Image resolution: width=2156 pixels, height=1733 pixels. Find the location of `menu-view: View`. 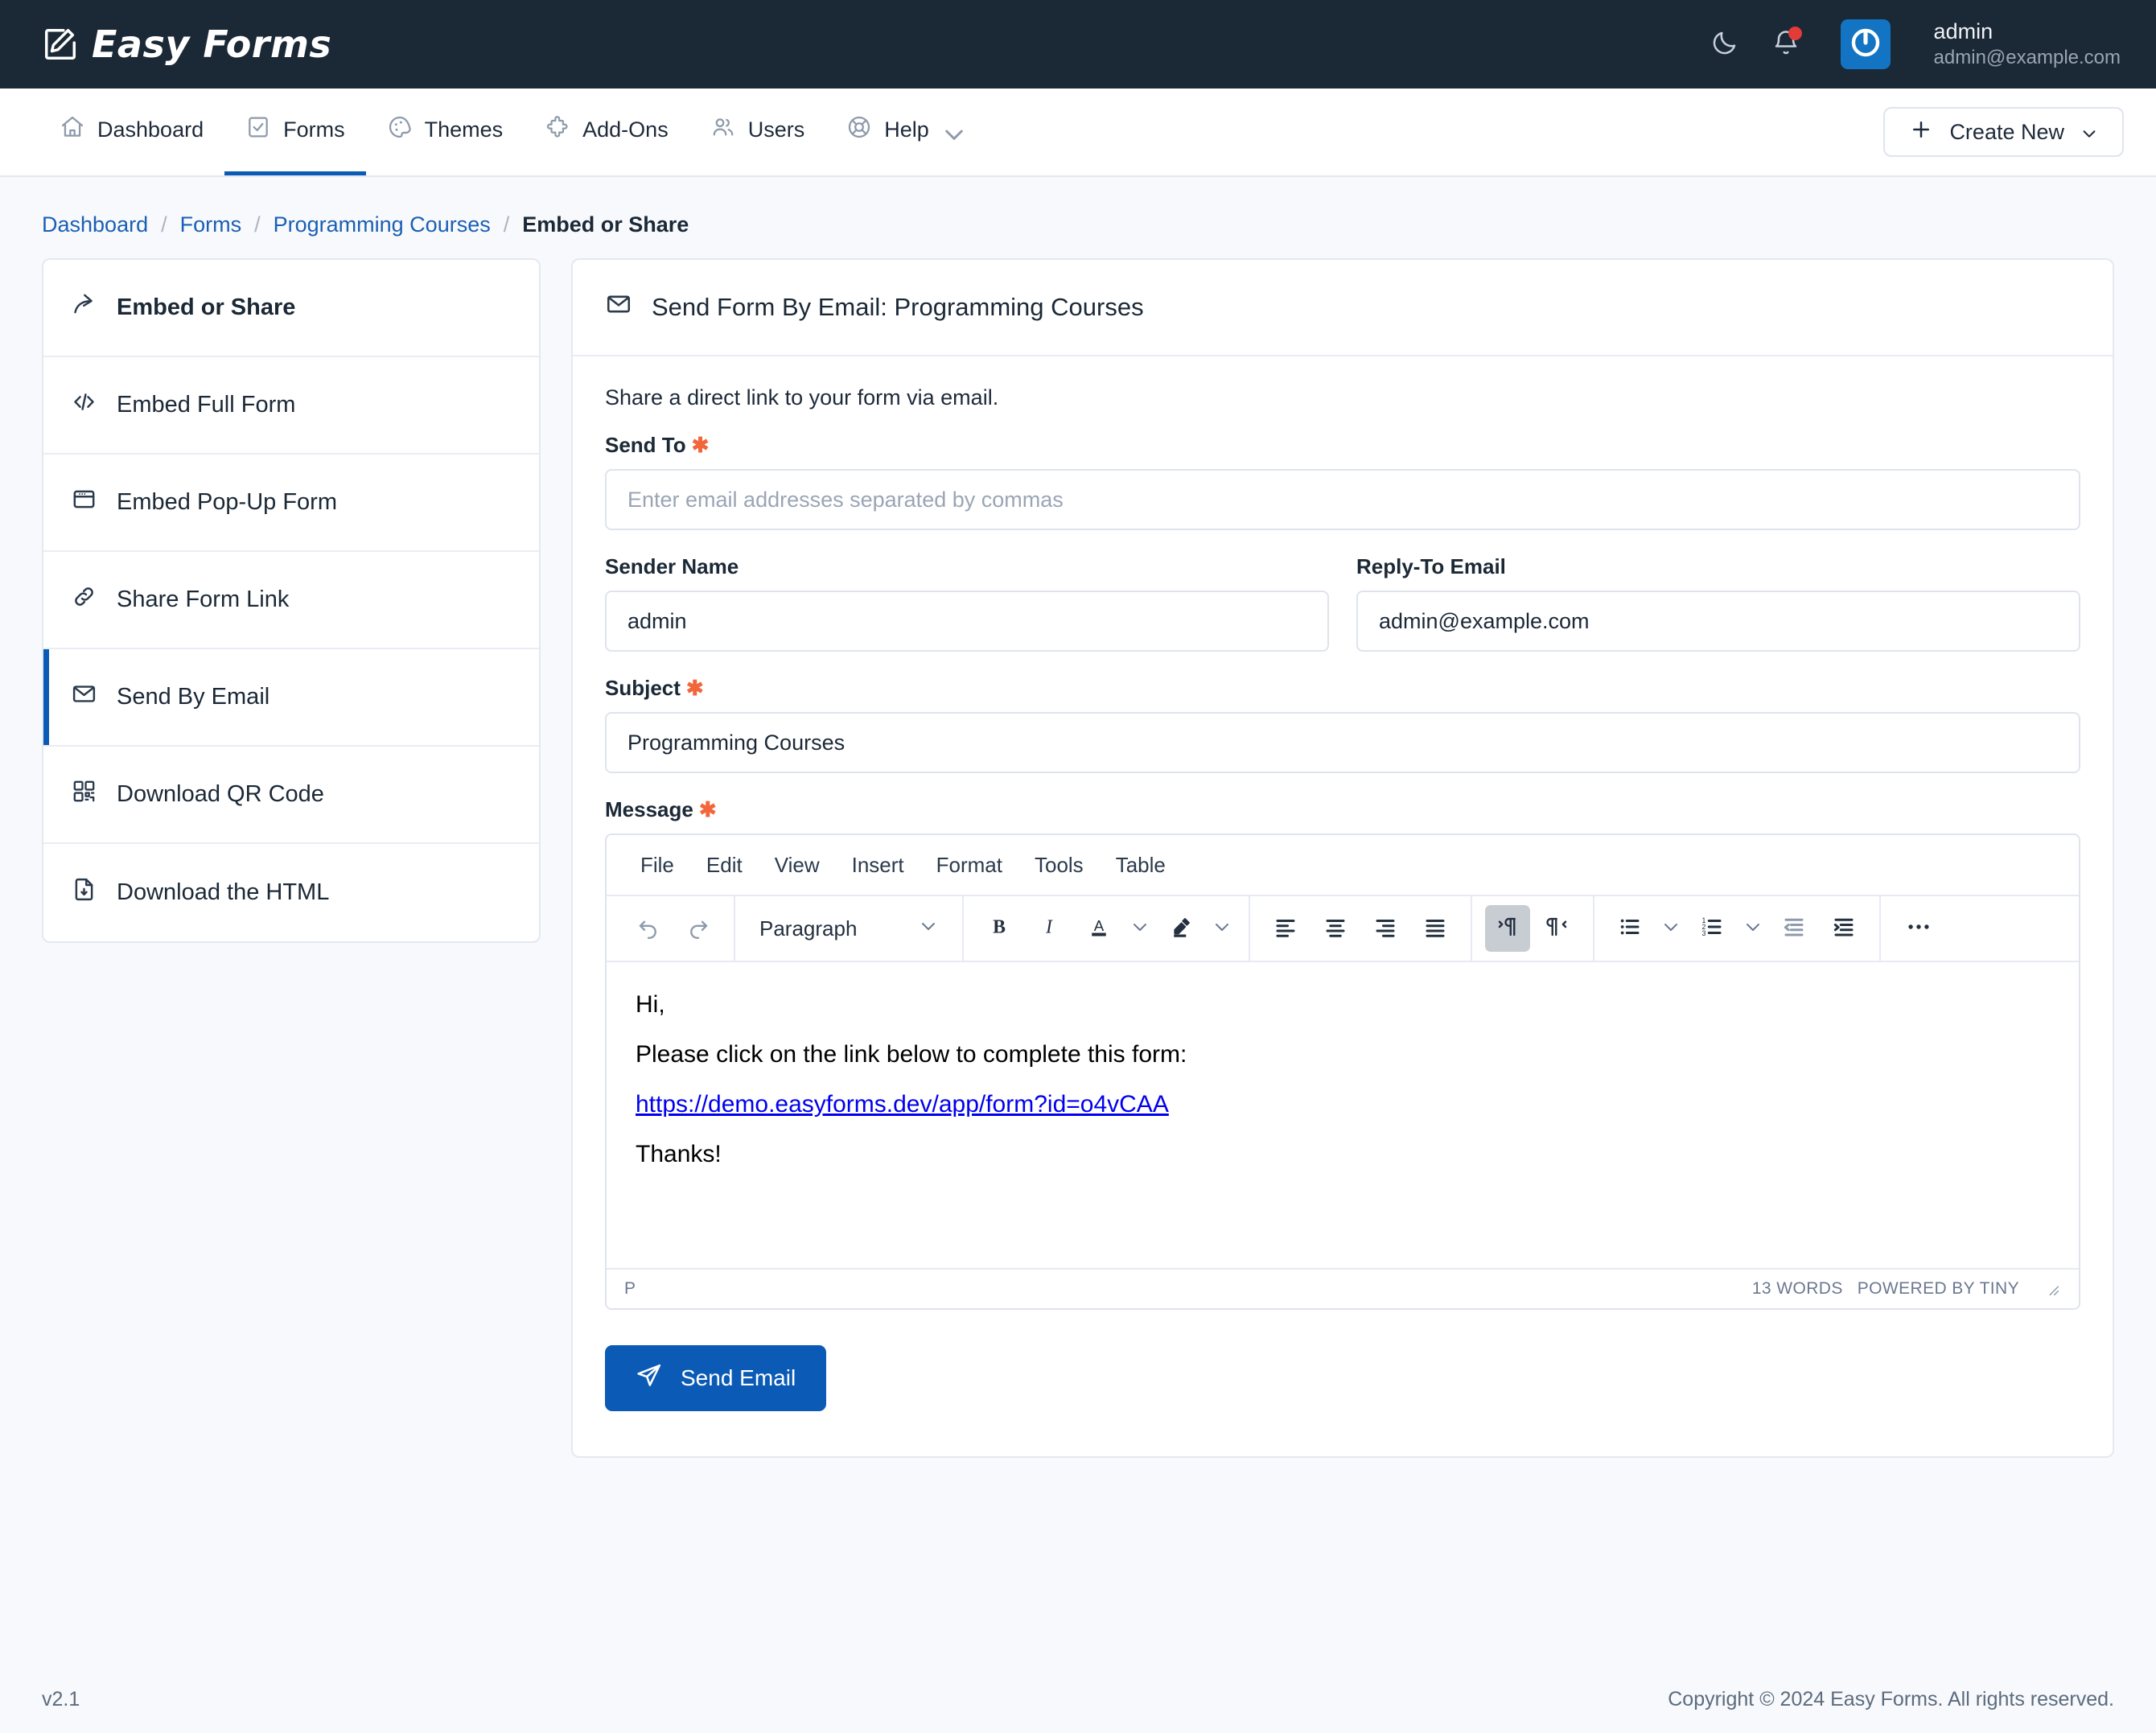

menu-view: View is located at coordinates (797, 865).